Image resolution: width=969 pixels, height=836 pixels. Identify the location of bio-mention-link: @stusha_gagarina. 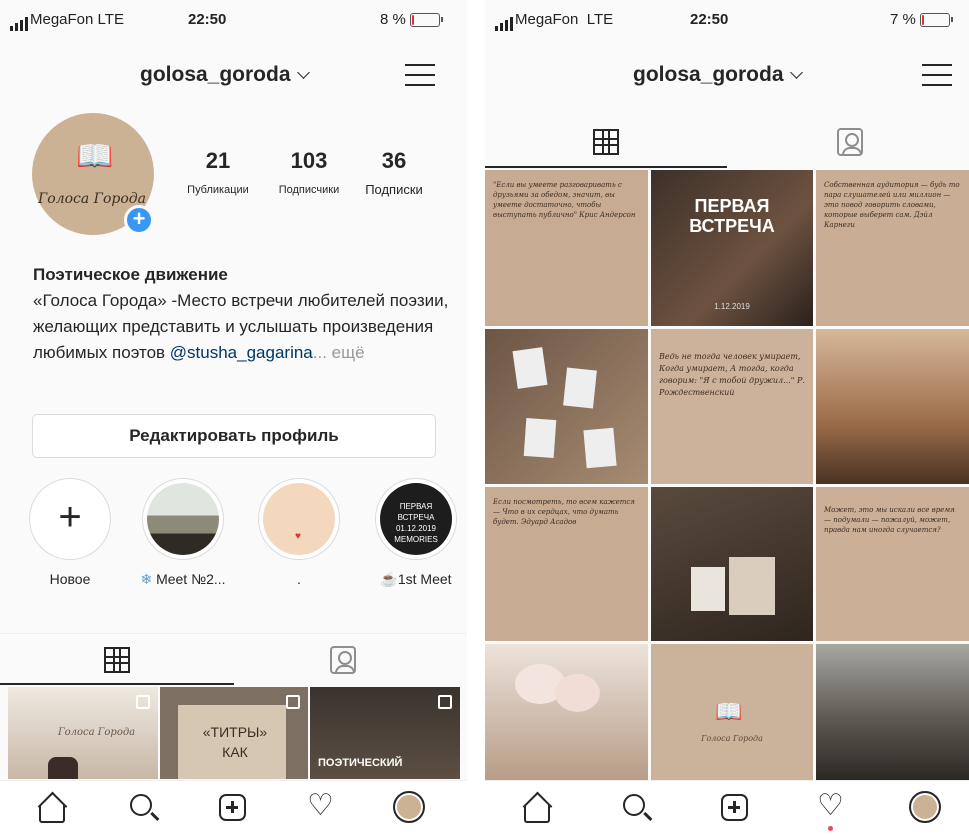
(241, 352).